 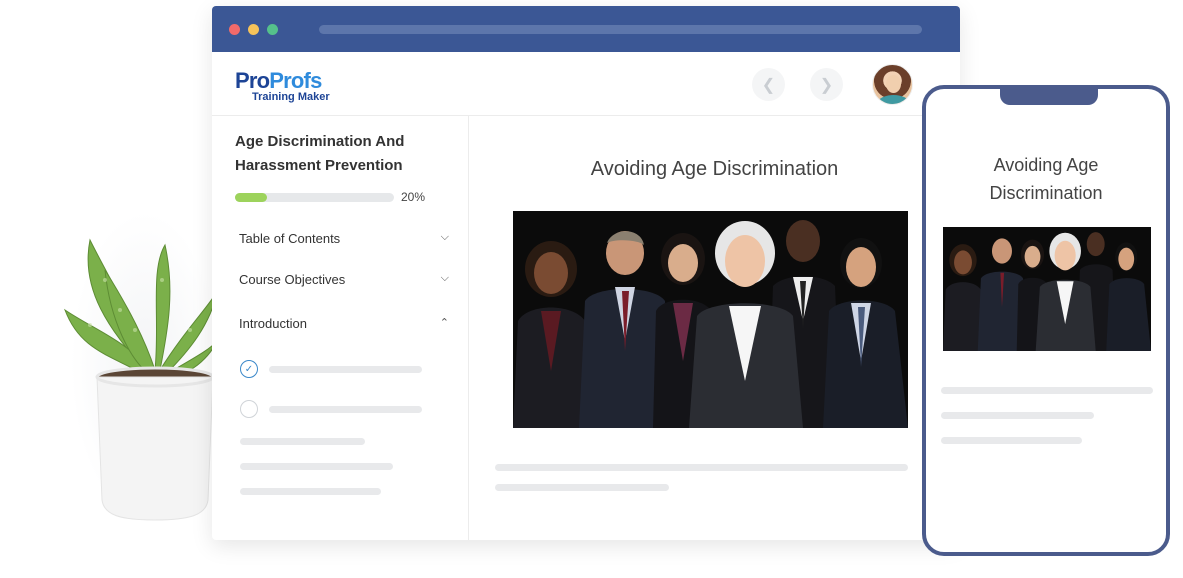 I want to click on proprofs-logo: ProProfs Training Maker, so click(x=282, y=86).